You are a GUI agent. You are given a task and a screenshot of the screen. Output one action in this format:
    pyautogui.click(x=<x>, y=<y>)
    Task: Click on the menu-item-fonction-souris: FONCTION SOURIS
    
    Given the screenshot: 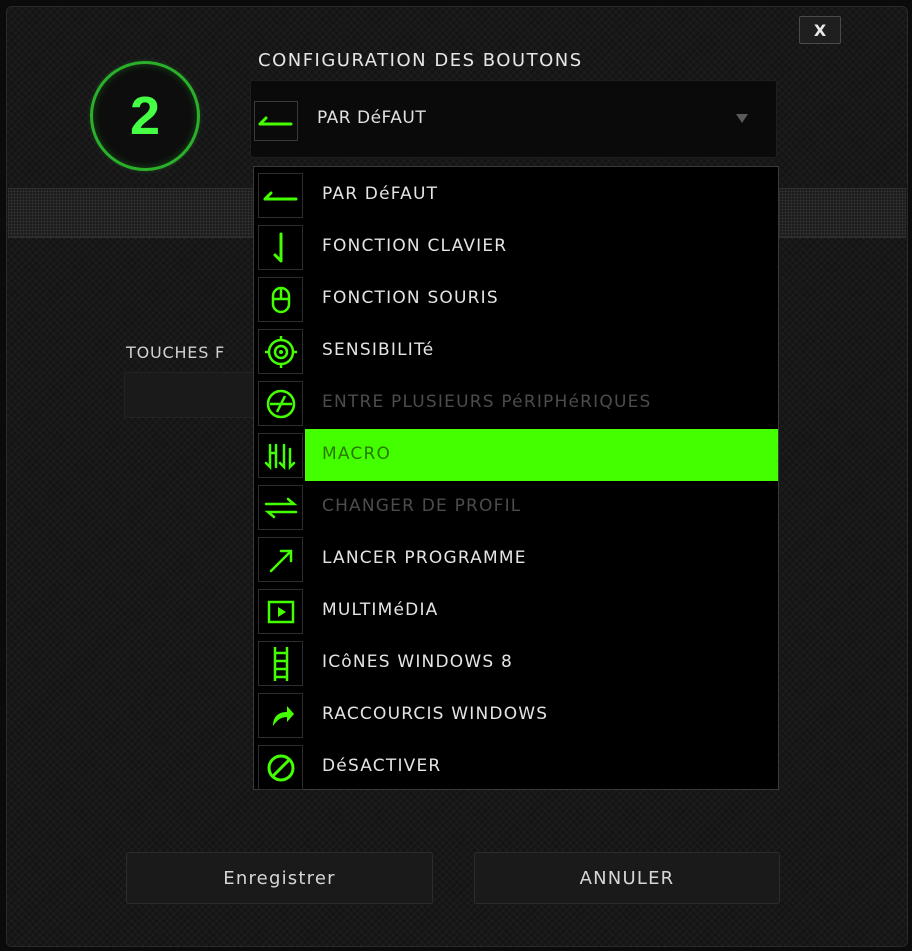 What is the action you would take?
    pyautogui.click(x=516, y=299)
    